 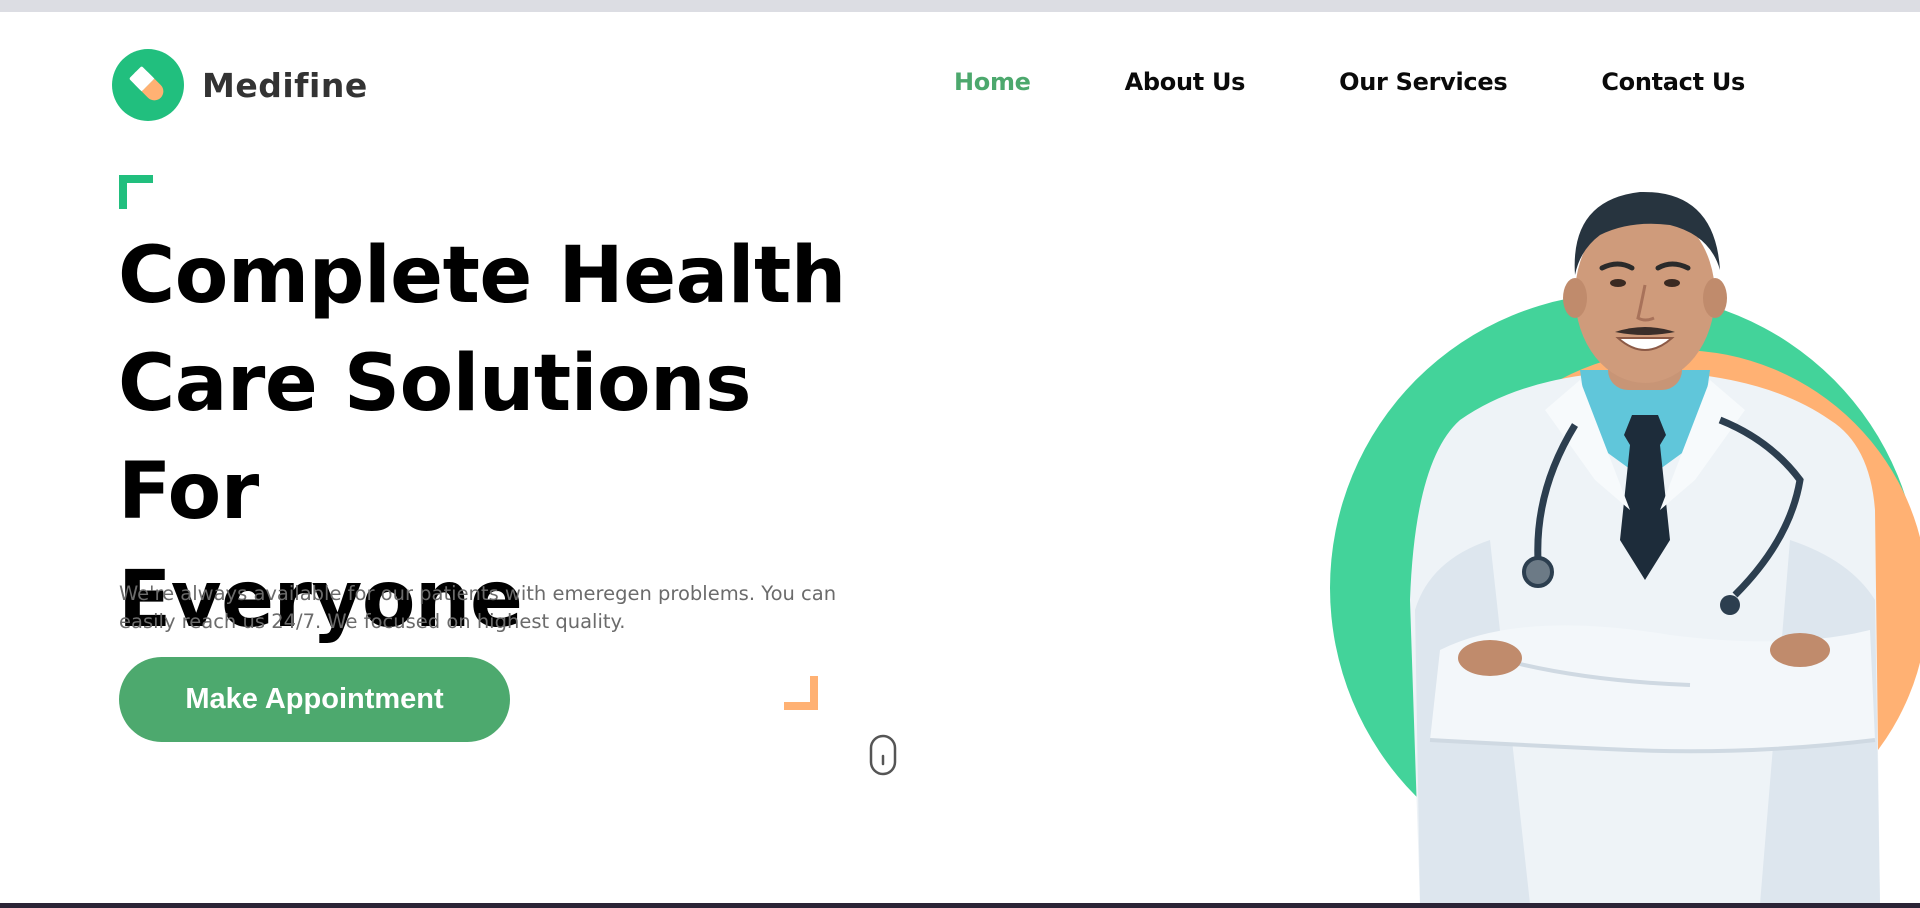 I want to click on main-nav: Home About Us Our Services Contact Us, so click(x=1302, y=82).